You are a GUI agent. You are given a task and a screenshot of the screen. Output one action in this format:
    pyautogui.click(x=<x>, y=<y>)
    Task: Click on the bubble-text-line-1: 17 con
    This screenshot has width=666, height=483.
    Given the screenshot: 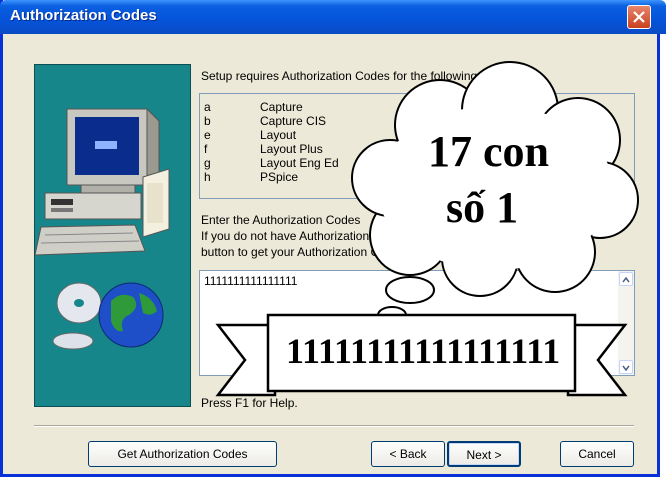 What is the action you would take?
    pyautogui.click(x=488, y=151)
    